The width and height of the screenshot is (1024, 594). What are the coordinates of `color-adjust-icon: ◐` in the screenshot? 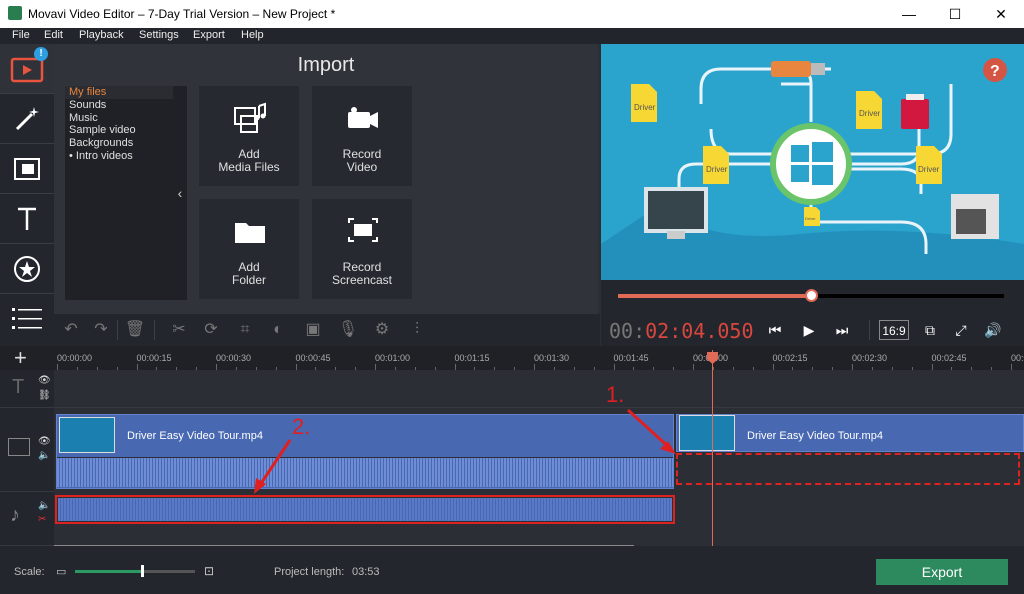 It's located at (278, 330).